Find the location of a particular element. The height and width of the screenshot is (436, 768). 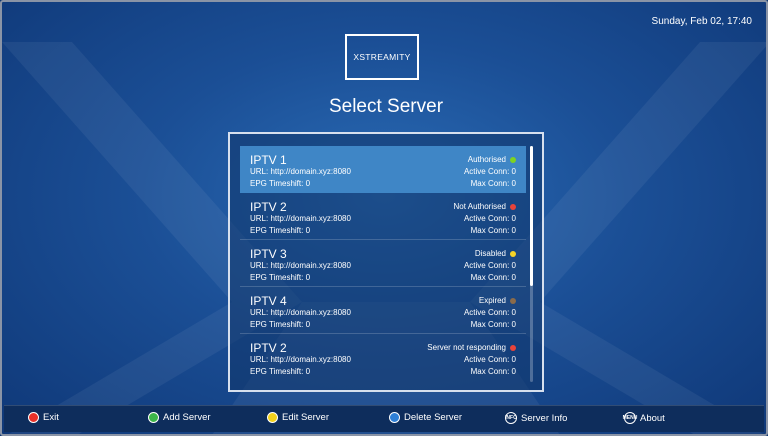

server-status: Authorised is located at coordinates (492, 159).